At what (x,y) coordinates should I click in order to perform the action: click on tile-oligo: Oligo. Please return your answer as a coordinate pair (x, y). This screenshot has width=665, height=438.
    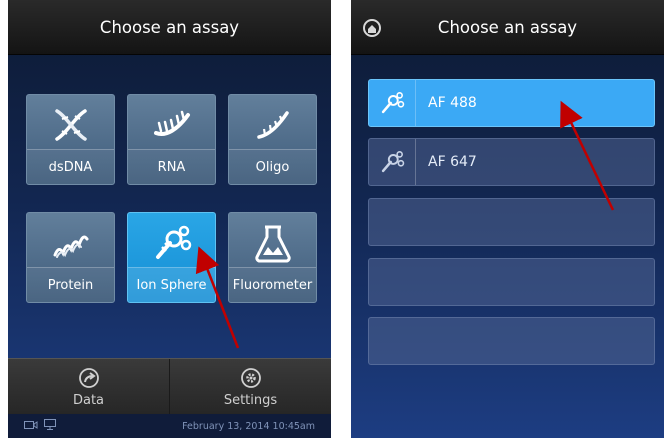
    Looking at the image, I should click on (272, 139).